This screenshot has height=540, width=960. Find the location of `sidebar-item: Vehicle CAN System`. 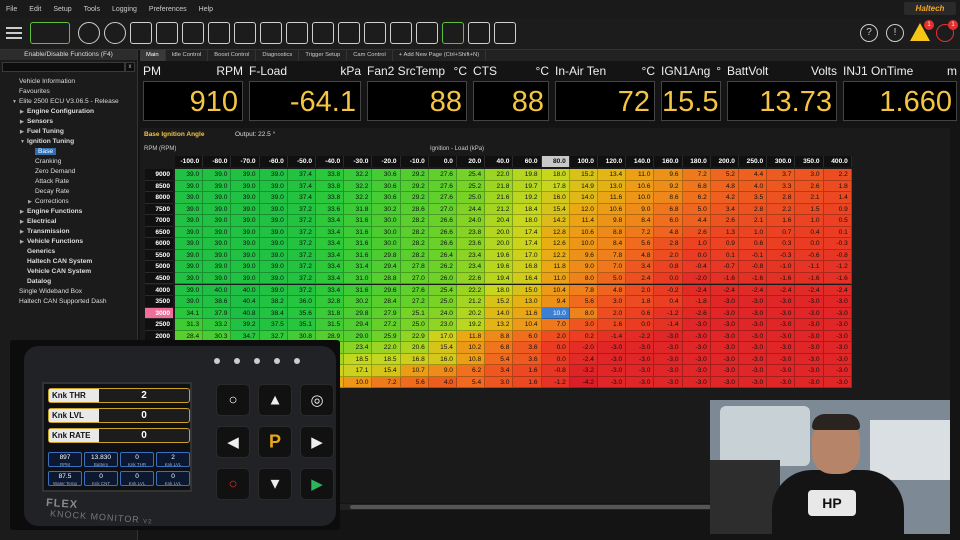

sidebar-item: Vehicle CAN System is located at coordinates (68, 272).